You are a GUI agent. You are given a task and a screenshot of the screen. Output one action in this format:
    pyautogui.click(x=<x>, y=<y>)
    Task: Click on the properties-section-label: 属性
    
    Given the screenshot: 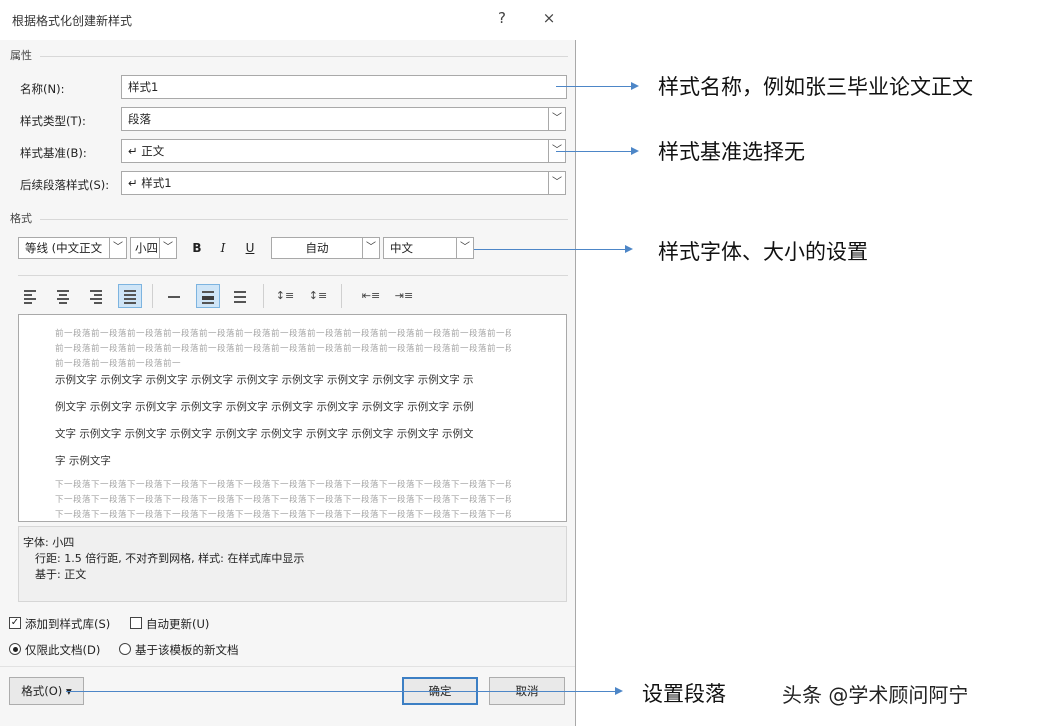 What is the action you would take?
    pyautogui.click(x=21, y=55)
    